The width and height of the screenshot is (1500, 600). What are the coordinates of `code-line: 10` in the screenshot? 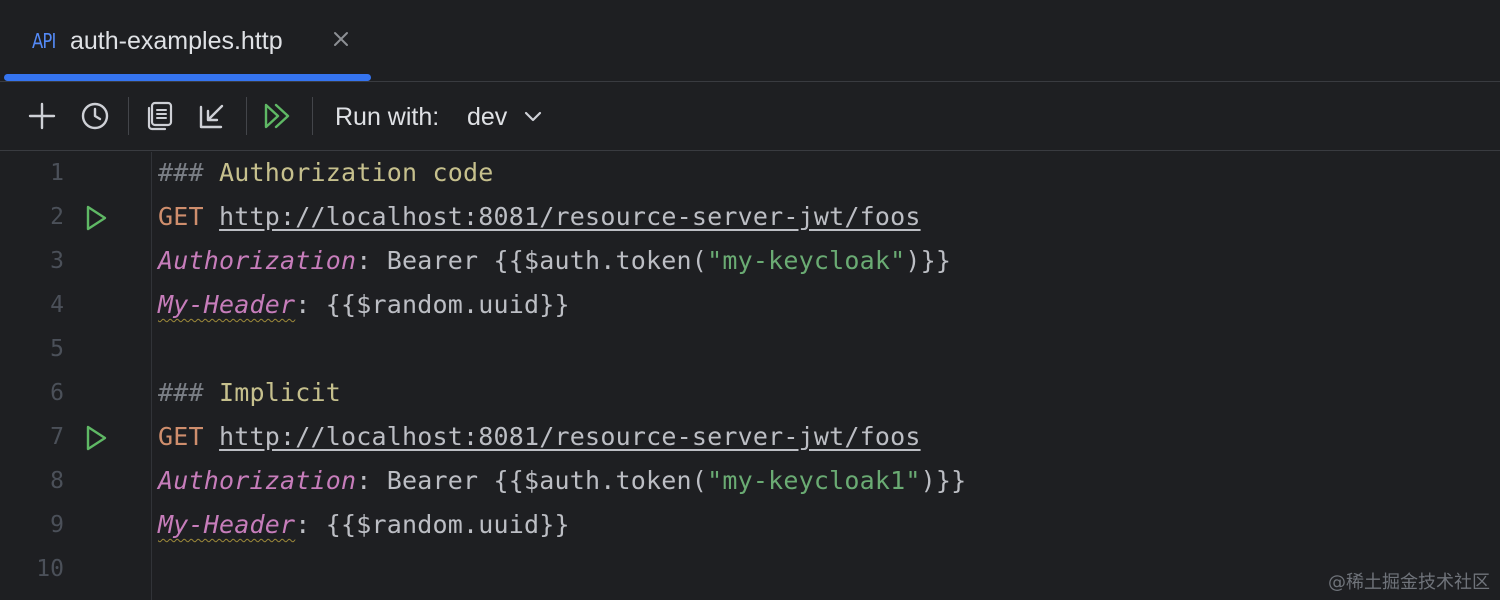 It's located at (750, 570).